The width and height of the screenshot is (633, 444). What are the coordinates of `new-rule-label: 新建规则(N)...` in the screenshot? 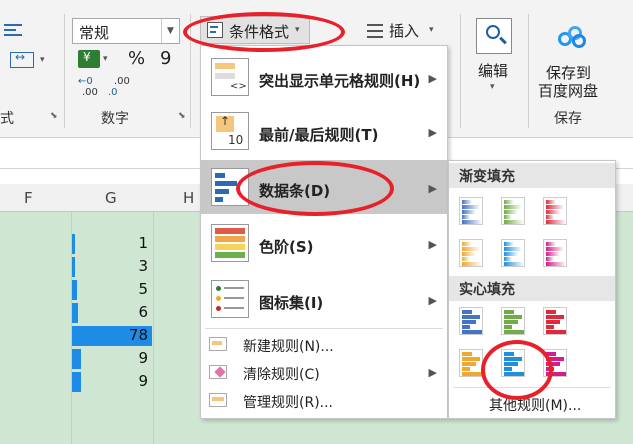 It's located at (288, 347).